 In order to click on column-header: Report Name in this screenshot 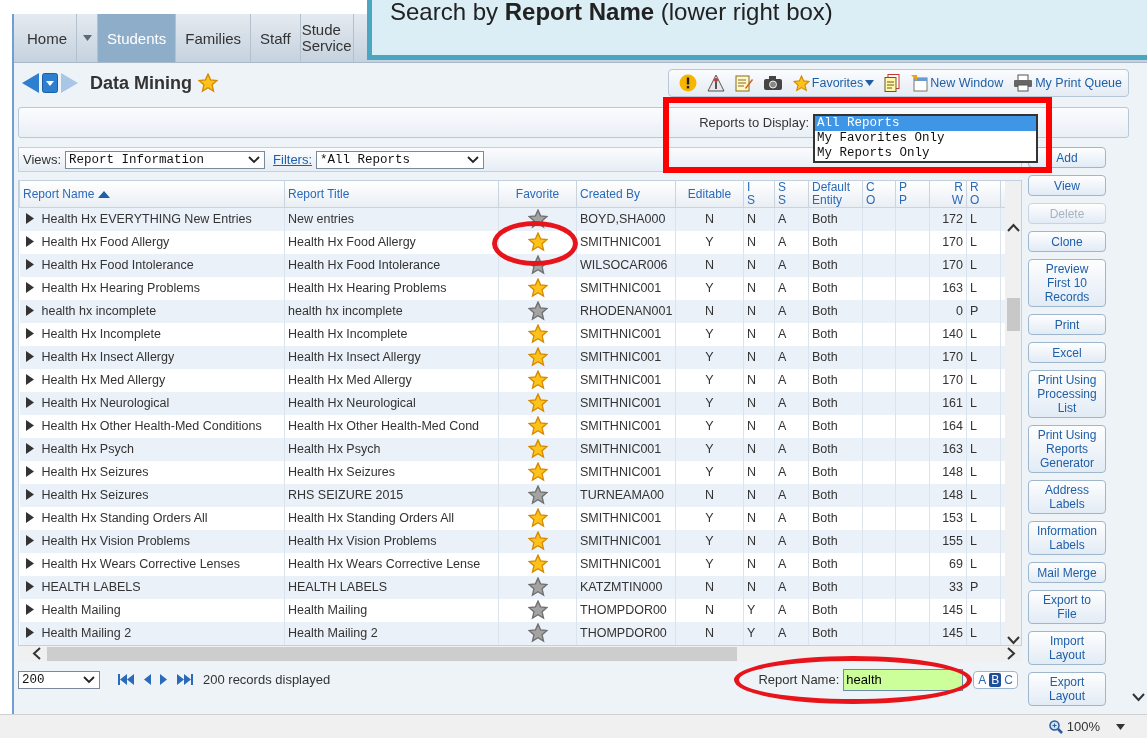, I will do `click(59, 194)`.